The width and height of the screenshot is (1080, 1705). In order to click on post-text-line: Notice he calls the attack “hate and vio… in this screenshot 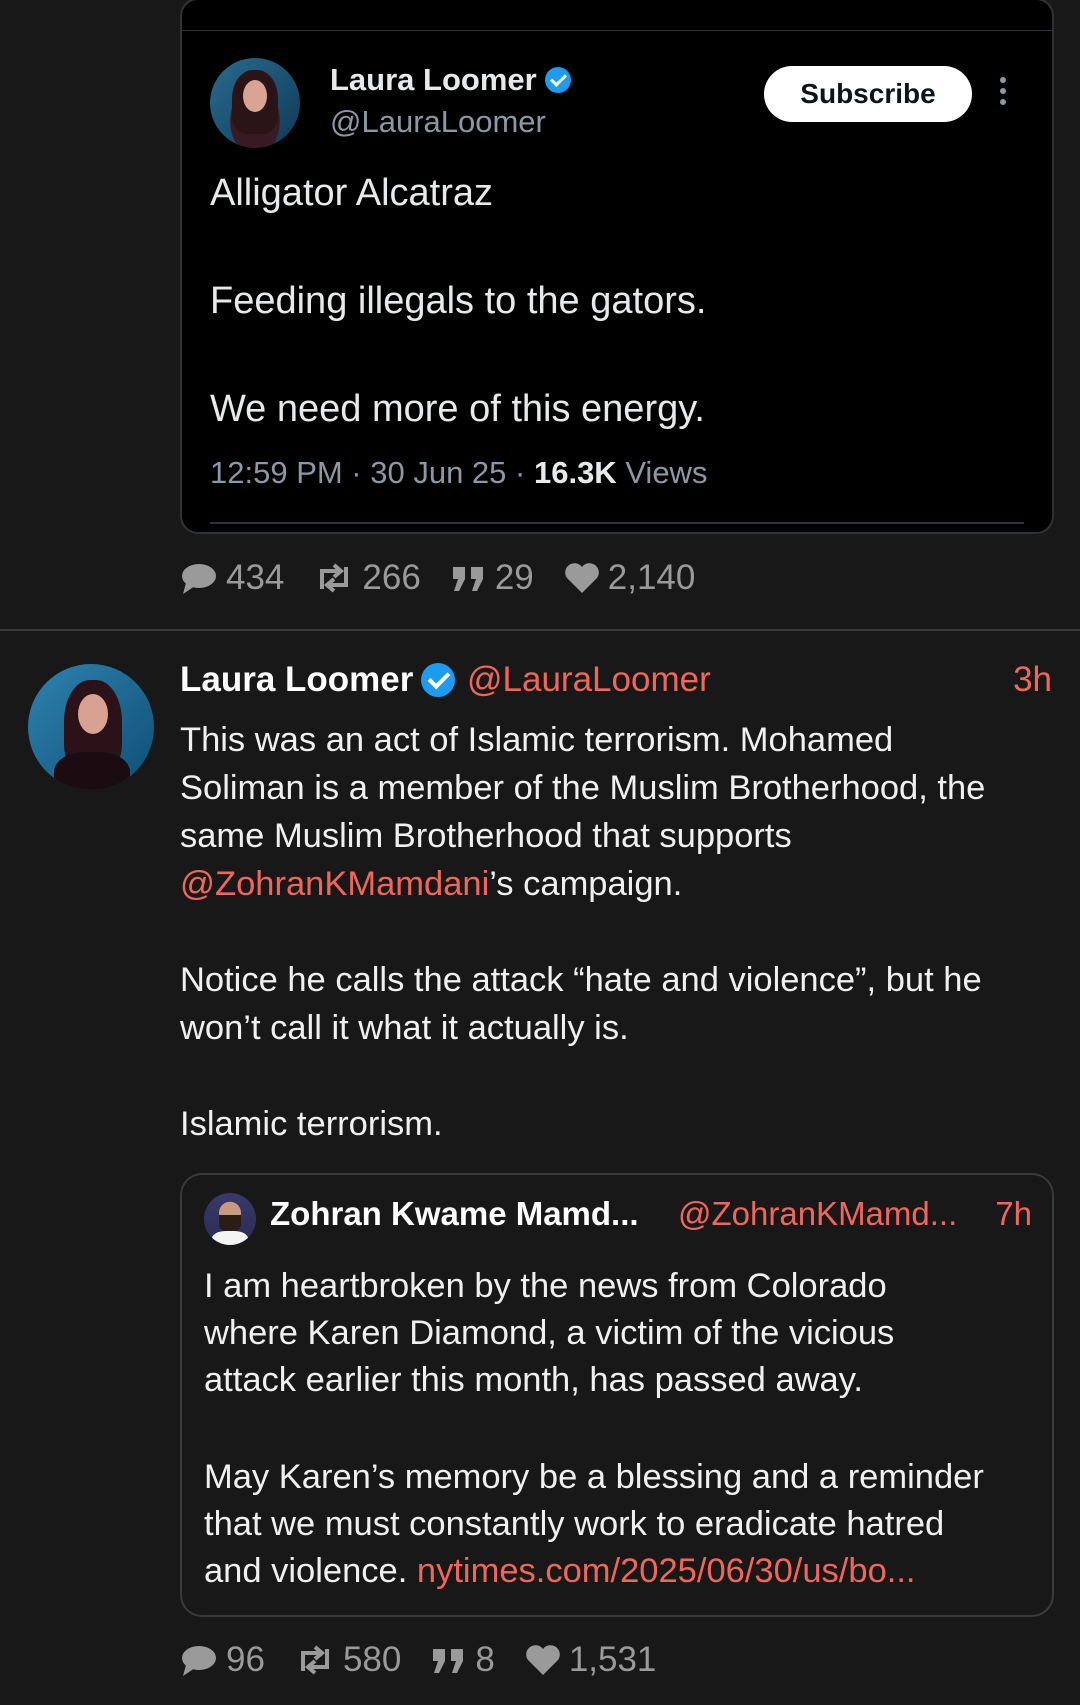, I will do `click(581, 980)`.